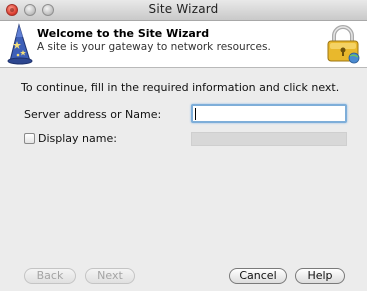  Describe the element at coordinates (258, 276) in the screenshot. I see `cancel-button: Cancel` at that location.